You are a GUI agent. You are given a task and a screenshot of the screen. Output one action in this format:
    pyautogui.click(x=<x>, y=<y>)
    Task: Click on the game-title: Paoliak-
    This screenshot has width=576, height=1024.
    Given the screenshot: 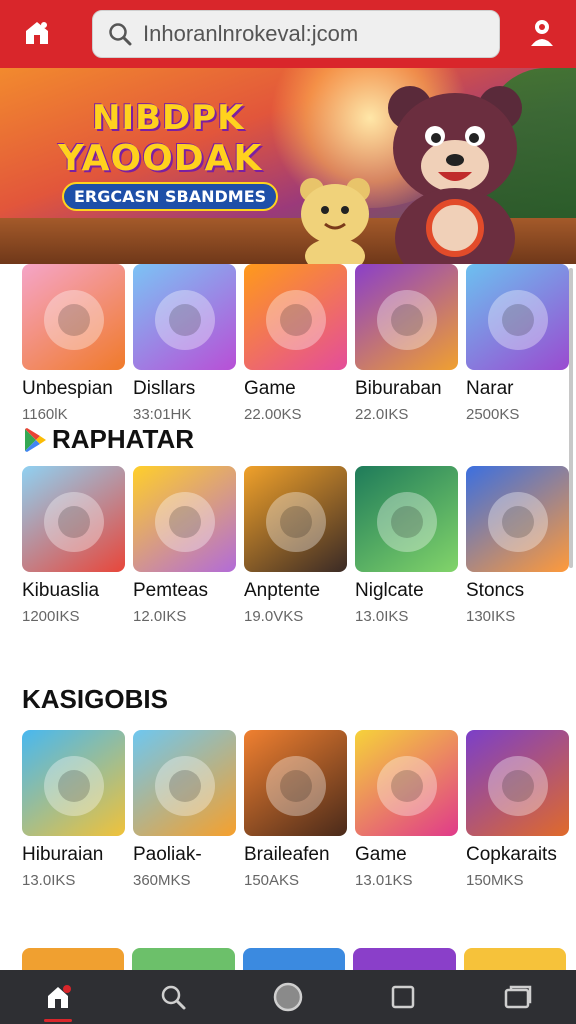 What is the action you would take?
    pyautogui.click(x=167, y=854)
    